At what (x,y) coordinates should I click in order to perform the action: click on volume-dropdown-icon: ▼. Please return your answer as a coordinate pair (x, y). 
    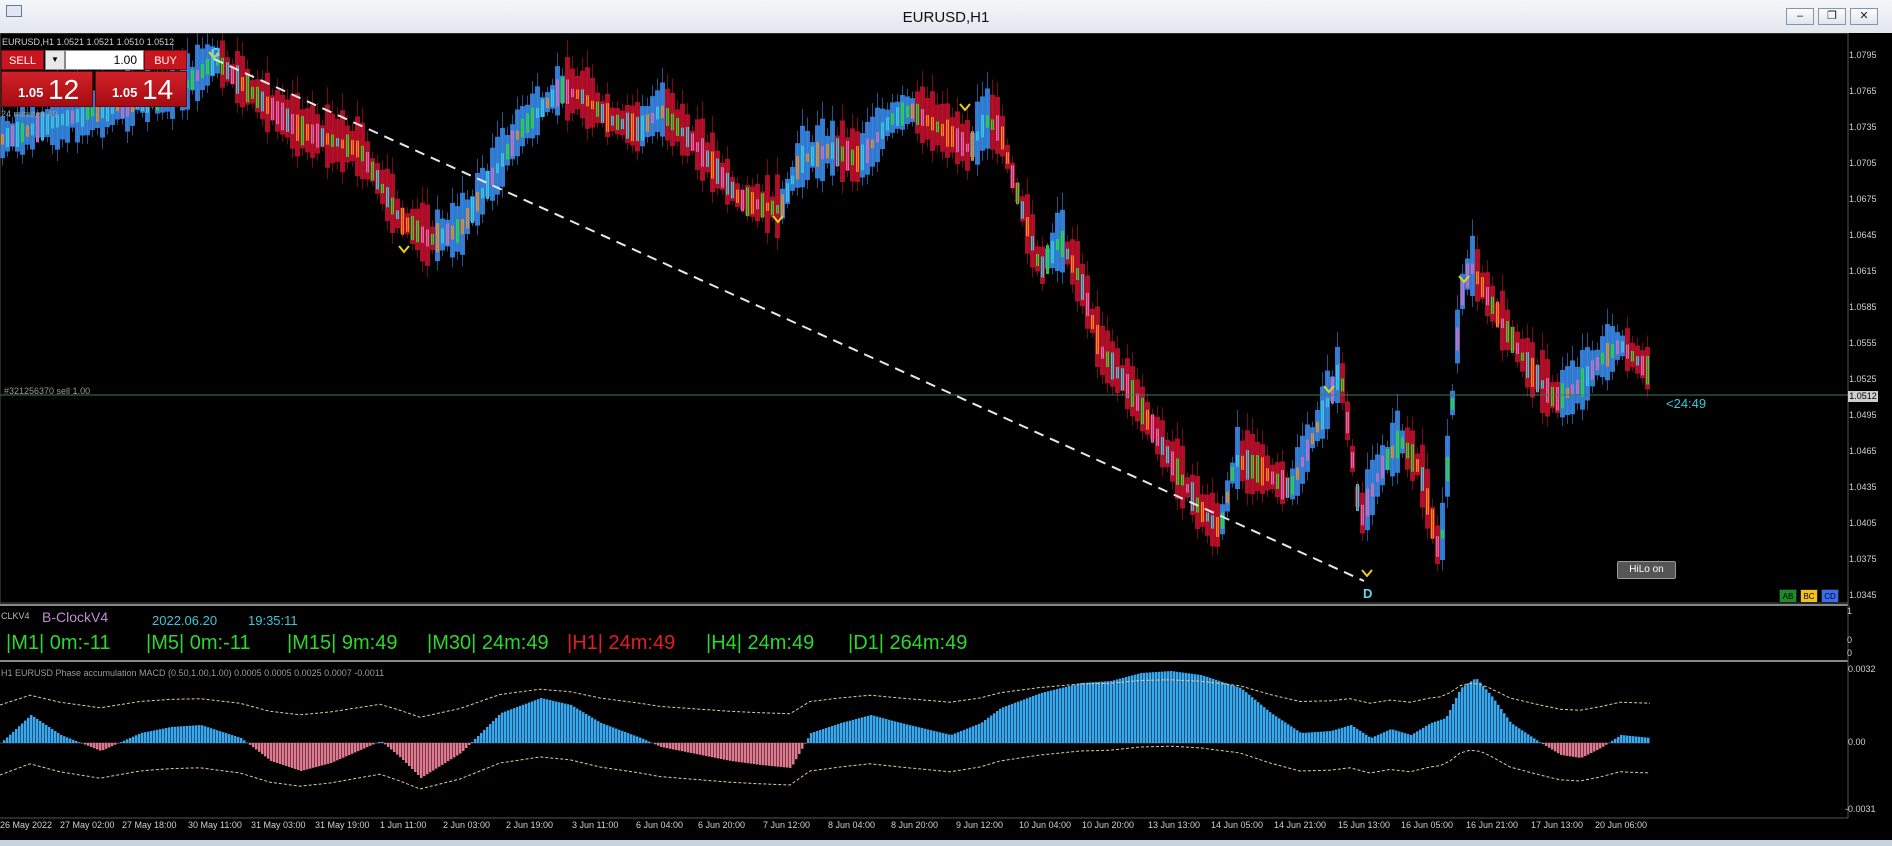
    Looking at the image, I should click on (55, 60).